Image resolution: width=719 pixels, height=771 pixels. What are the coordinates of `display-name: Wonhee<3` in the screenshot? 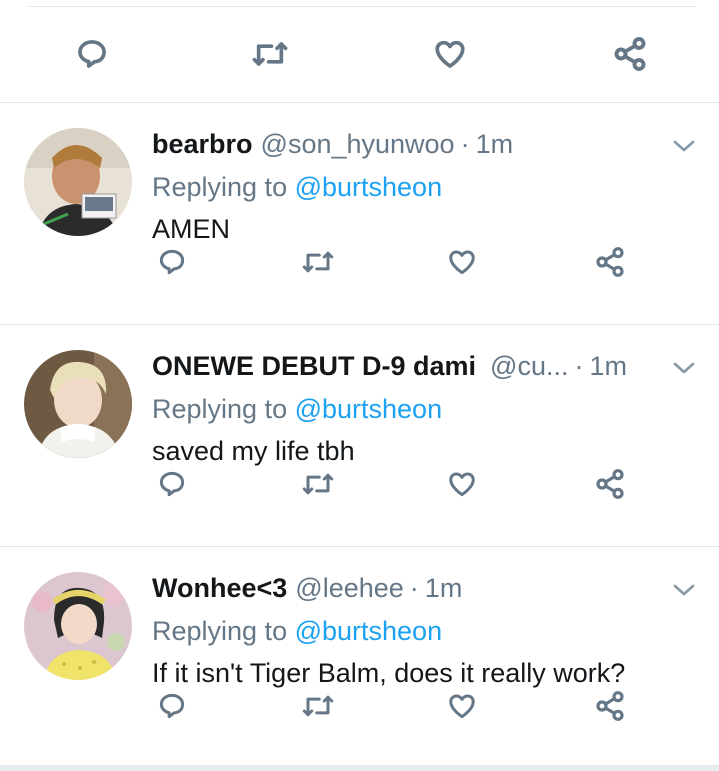 It's located at (219, 588).